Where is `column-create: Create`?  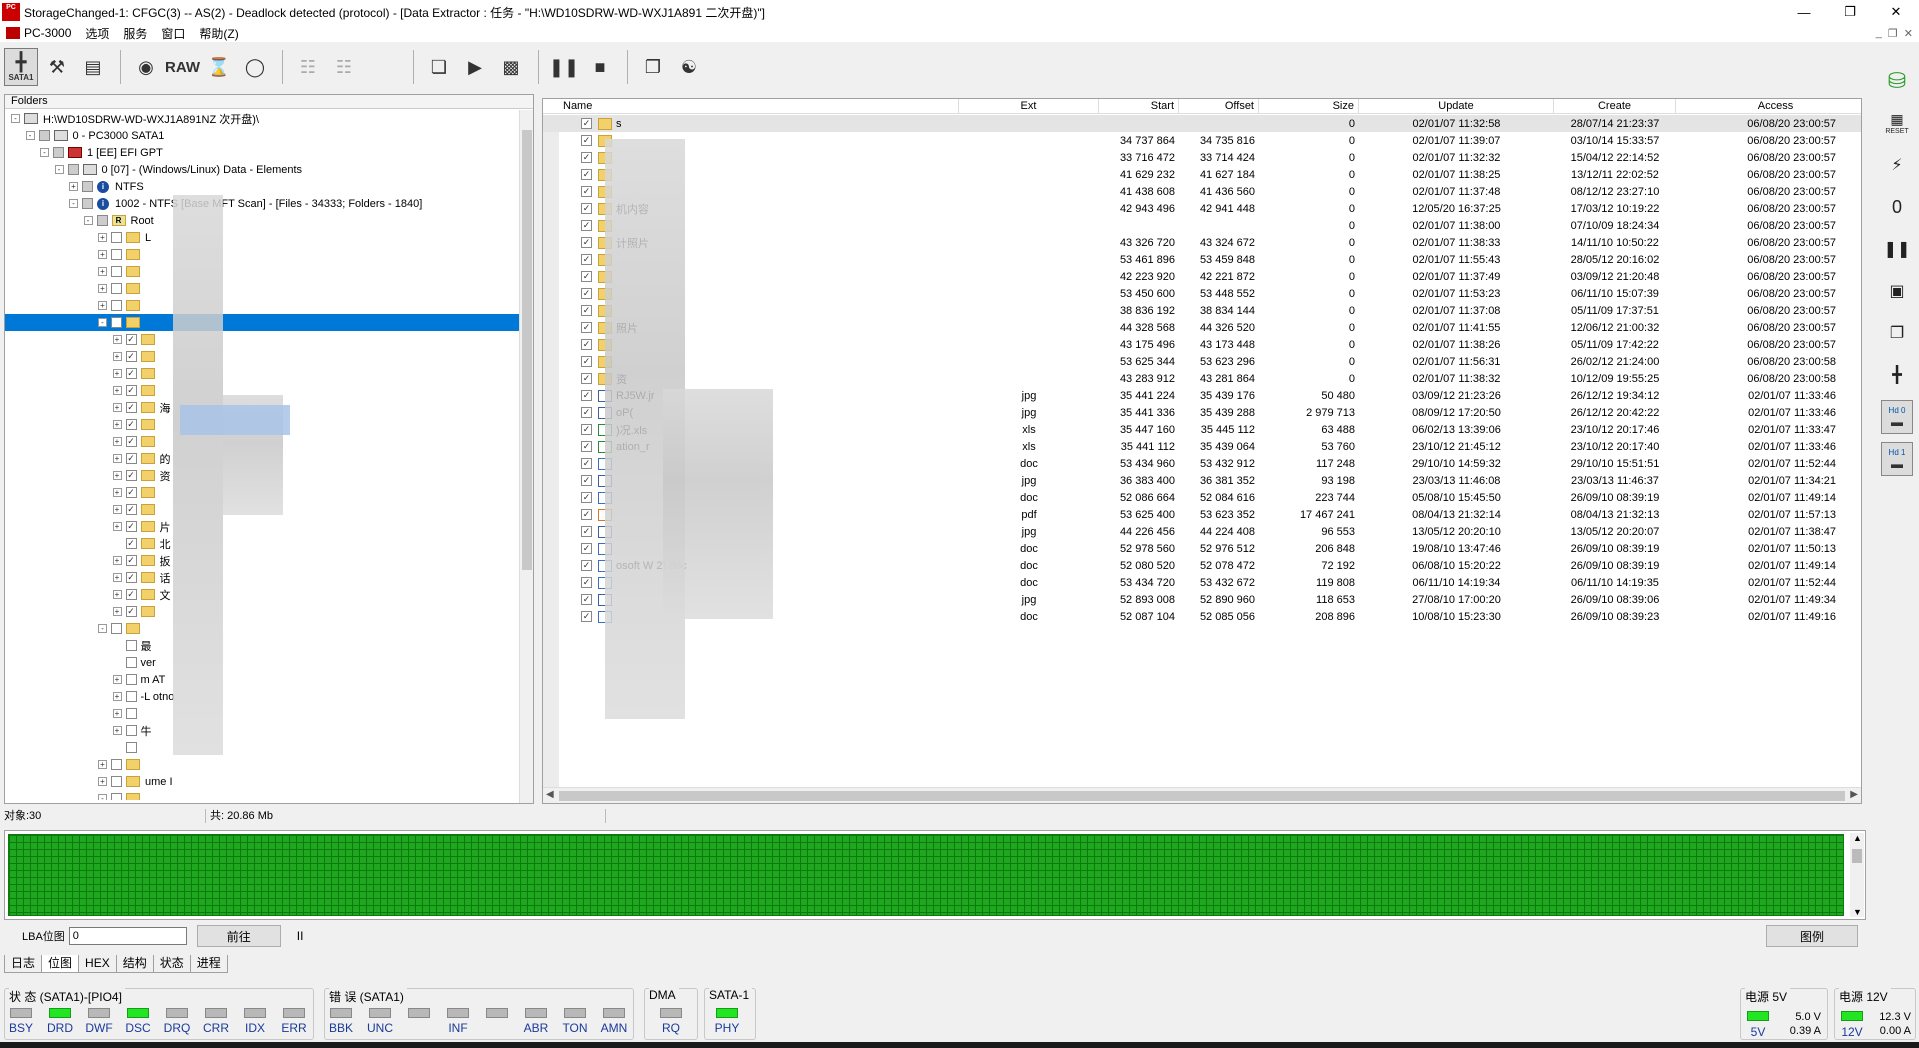 column-create: Create is located at coordinates (1615, 106).